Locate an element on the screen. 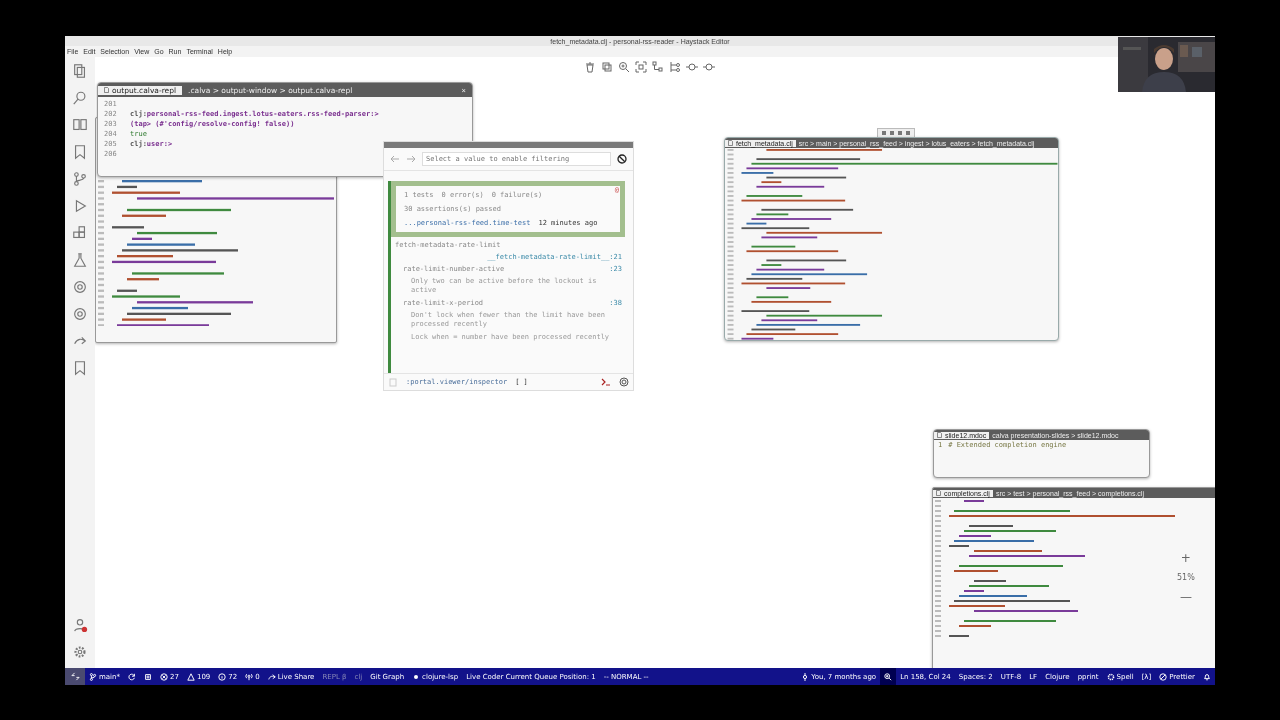 This screenshot has height=720, width=1280. error-icon is located at coordinates (164, 676).